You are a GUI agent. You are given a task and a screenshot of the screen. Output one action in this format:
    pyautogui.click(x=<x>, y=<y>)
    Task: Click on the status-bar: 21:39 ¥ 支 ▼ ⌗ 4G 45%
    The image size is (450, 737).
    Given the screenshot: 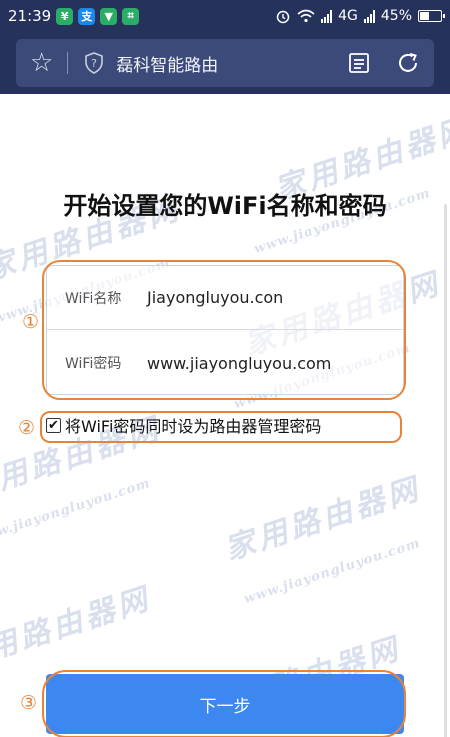 What is the action you would take?
    pyautogui.click(x=225, y=16)
    